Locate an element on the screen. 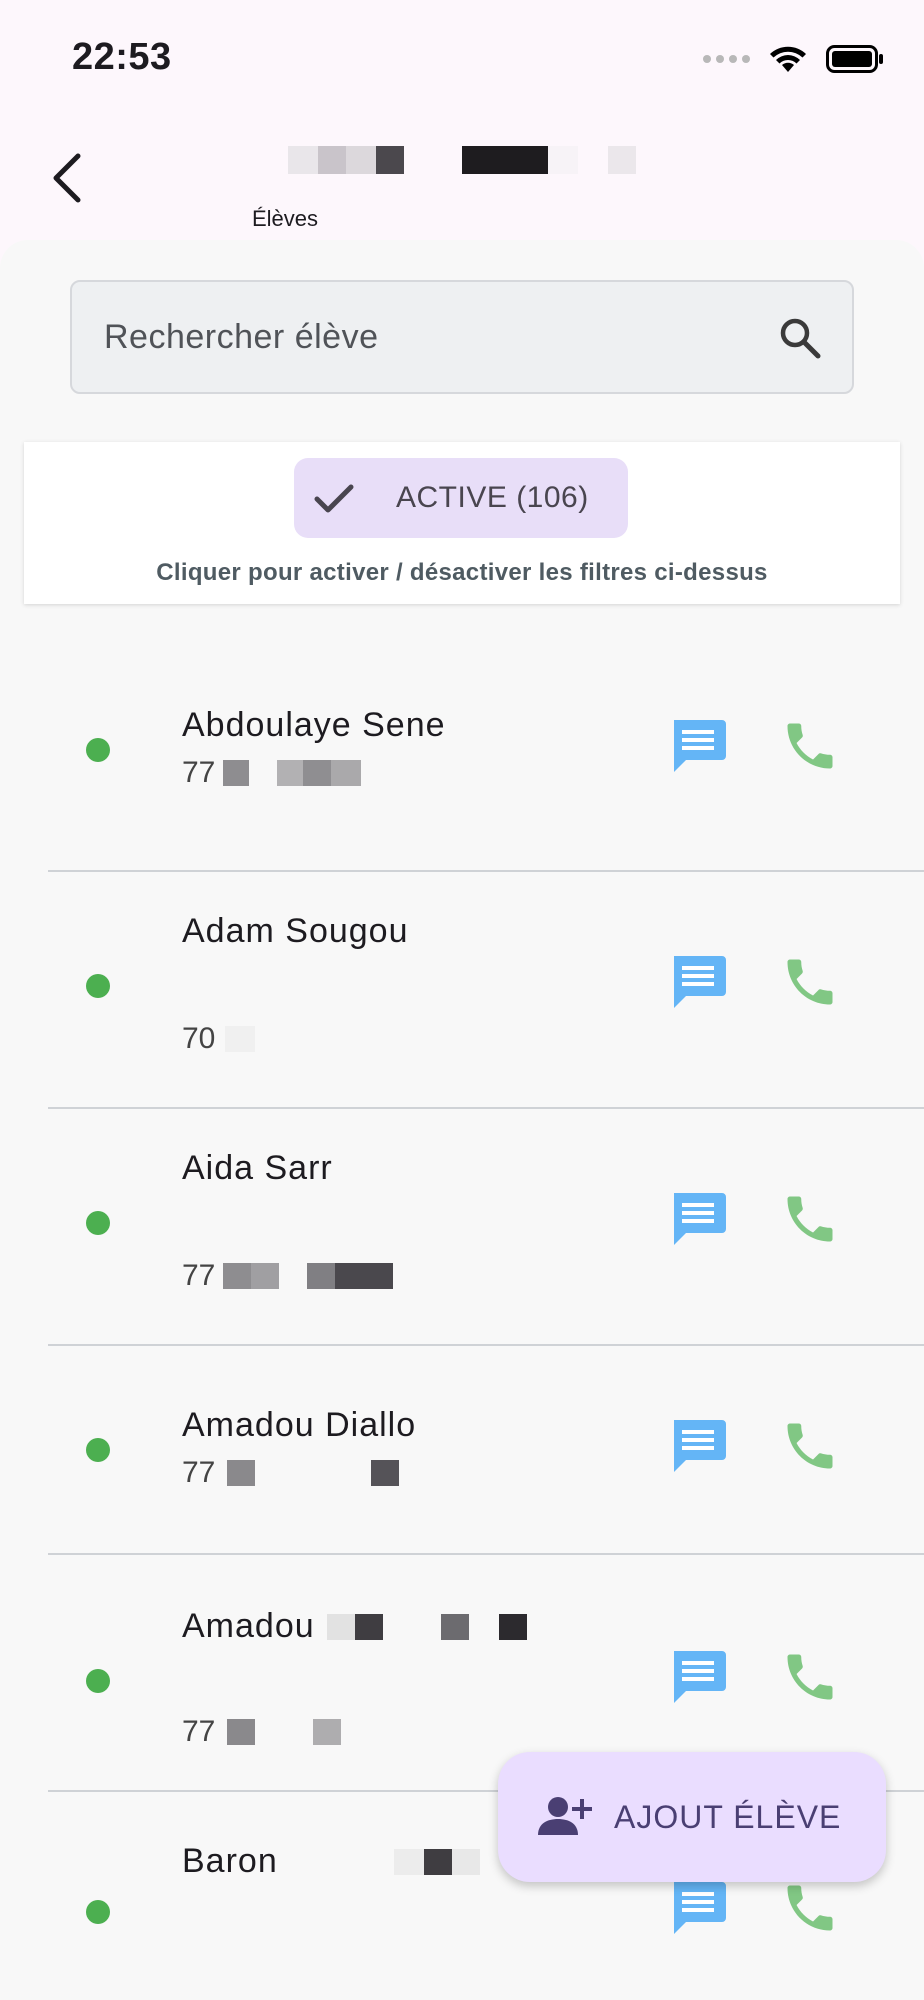 This screenshot has height=2000, width=924. student-name-text: Baron is located at coordinates (230, 1861).